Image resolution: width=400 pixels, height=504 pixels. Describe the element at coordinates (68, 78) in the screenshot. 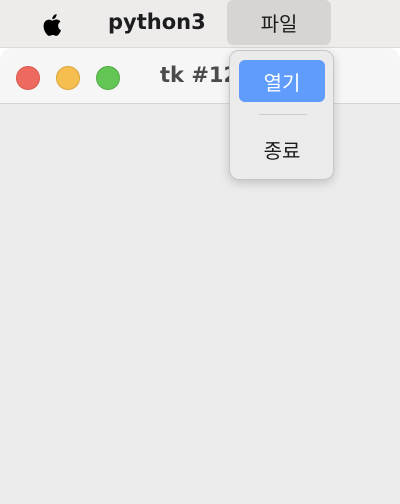

I see `minimize-window-button` at that location.